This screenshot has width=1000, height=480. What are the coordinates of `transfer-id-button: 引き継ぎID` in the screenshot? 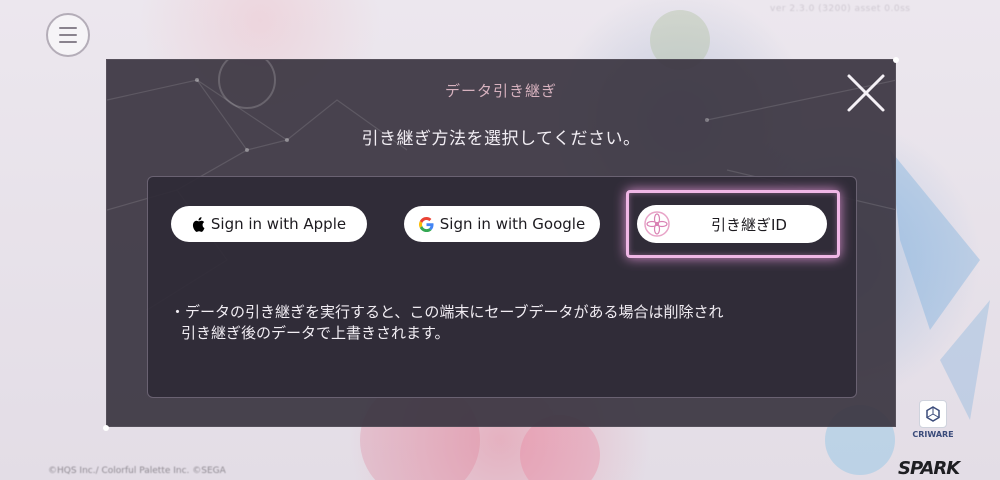 It's located at (732, 224).